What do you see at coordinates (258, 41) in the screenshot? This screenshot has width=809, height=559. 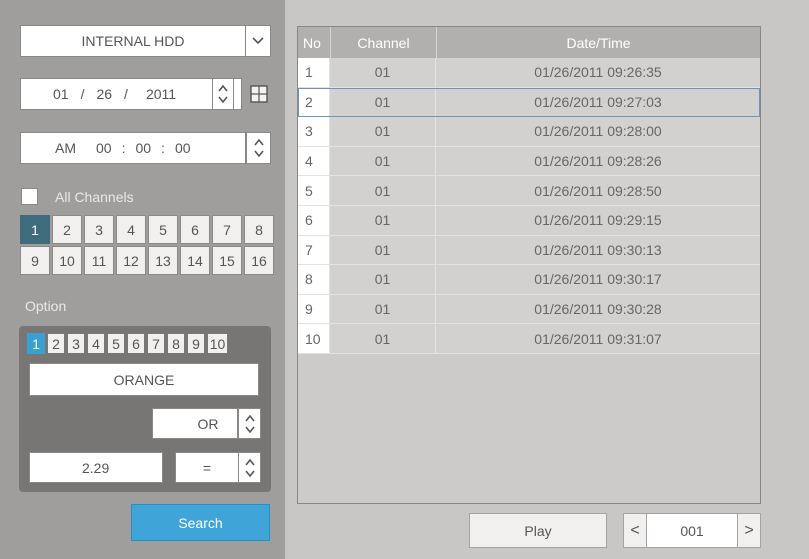 I see `storage-dropdown-button` at bounding box center [258, 41].